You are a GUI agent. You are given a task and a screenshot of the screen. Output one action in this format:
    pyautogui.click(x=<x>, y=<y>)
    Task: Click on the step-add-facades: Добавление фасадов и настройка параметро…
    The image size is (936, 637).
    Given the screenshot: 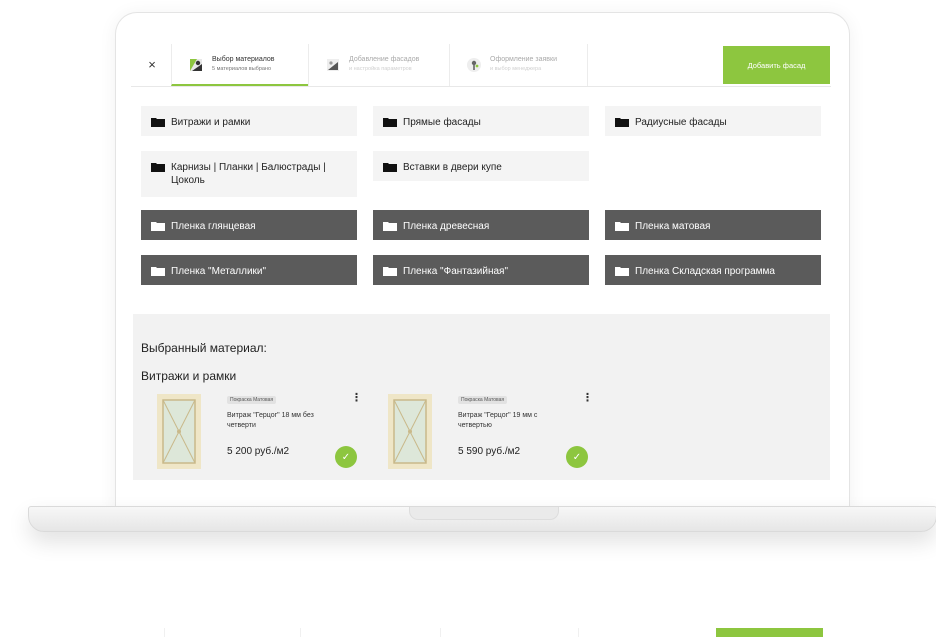 What is the action you would take?
    pyautogui.click(x=378, y=65)
    